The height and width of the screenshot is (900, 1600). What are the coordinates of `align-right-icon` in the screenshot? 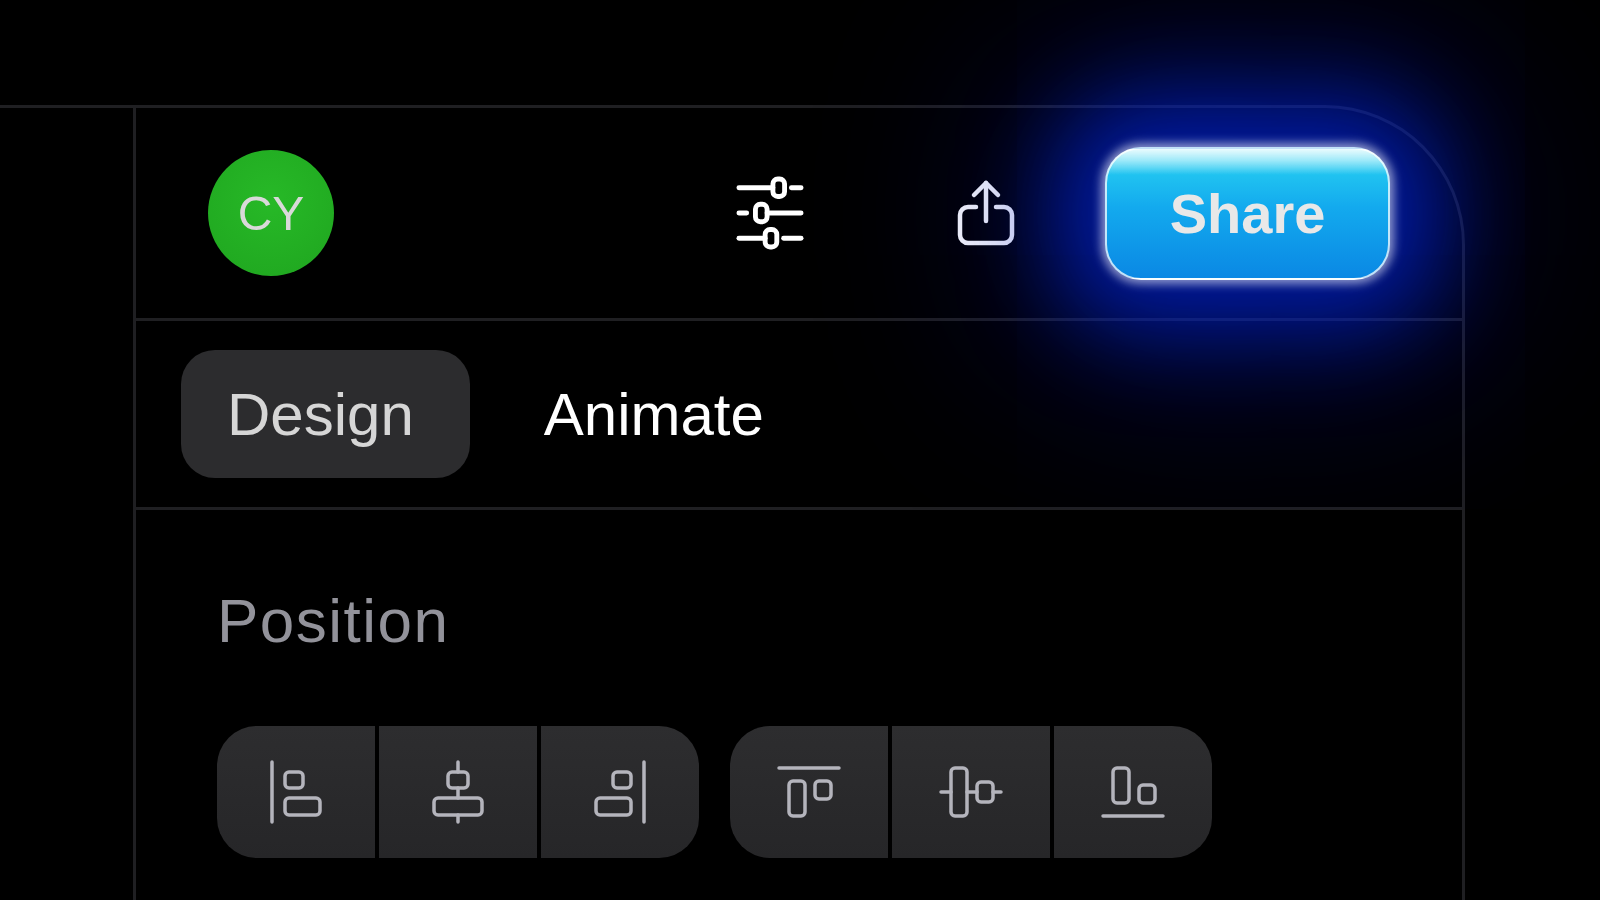 It's located at (620, 792).